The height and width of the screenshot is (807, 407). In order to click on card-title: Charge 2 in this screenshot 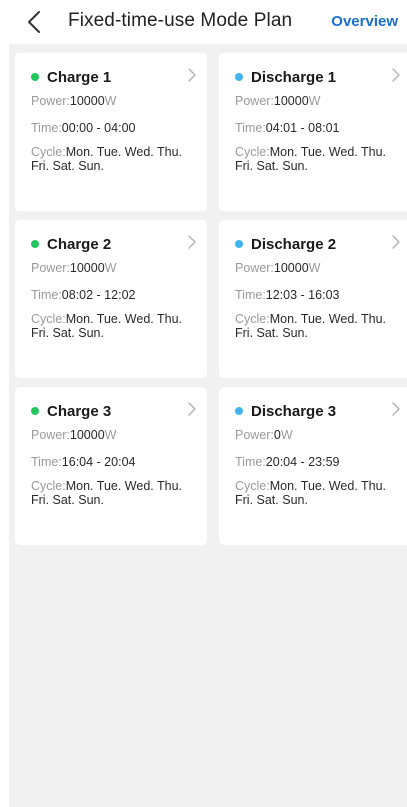, I will do `click(79, 244)`.